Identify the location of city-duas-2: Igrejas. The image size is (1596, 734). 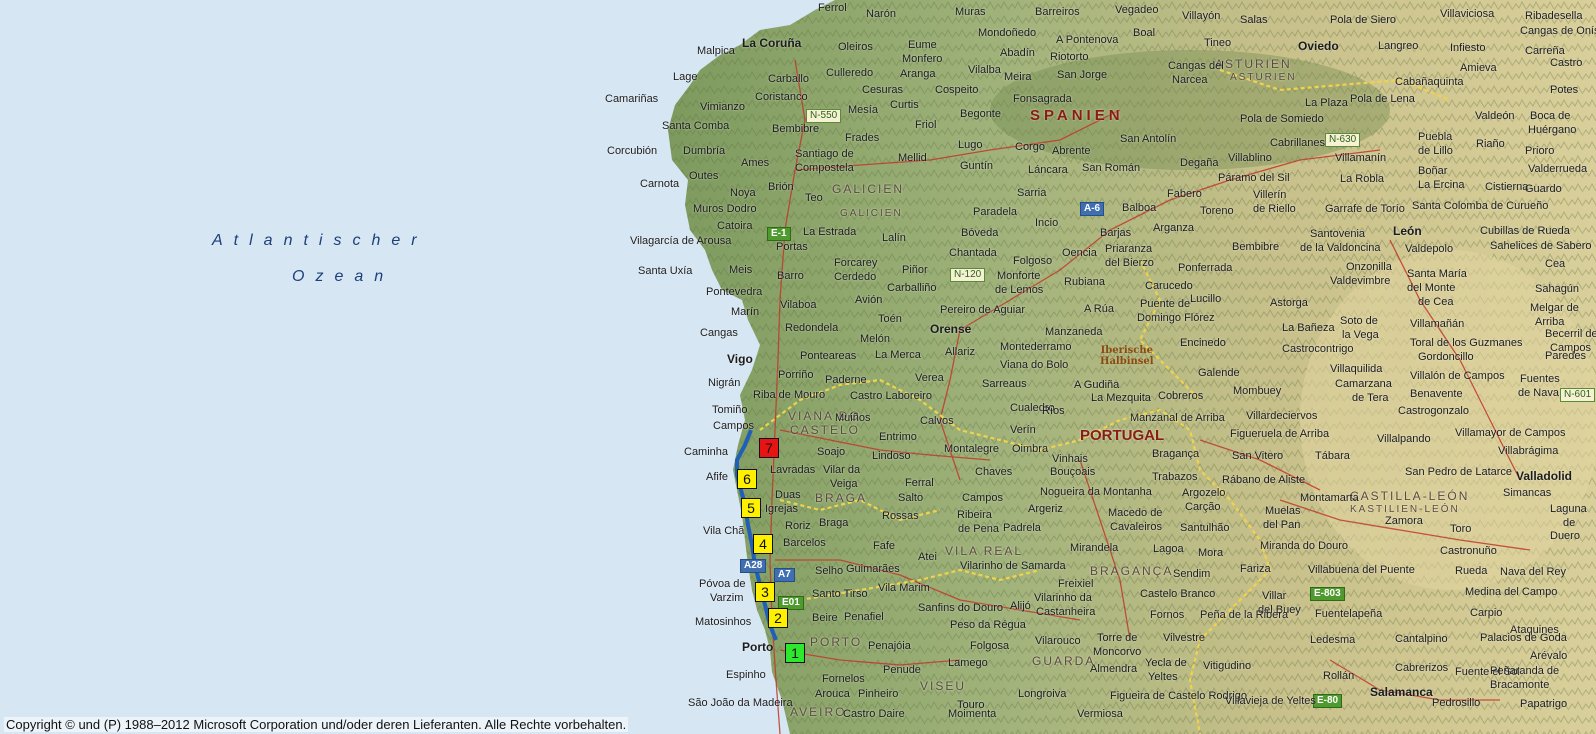
(782, 509).